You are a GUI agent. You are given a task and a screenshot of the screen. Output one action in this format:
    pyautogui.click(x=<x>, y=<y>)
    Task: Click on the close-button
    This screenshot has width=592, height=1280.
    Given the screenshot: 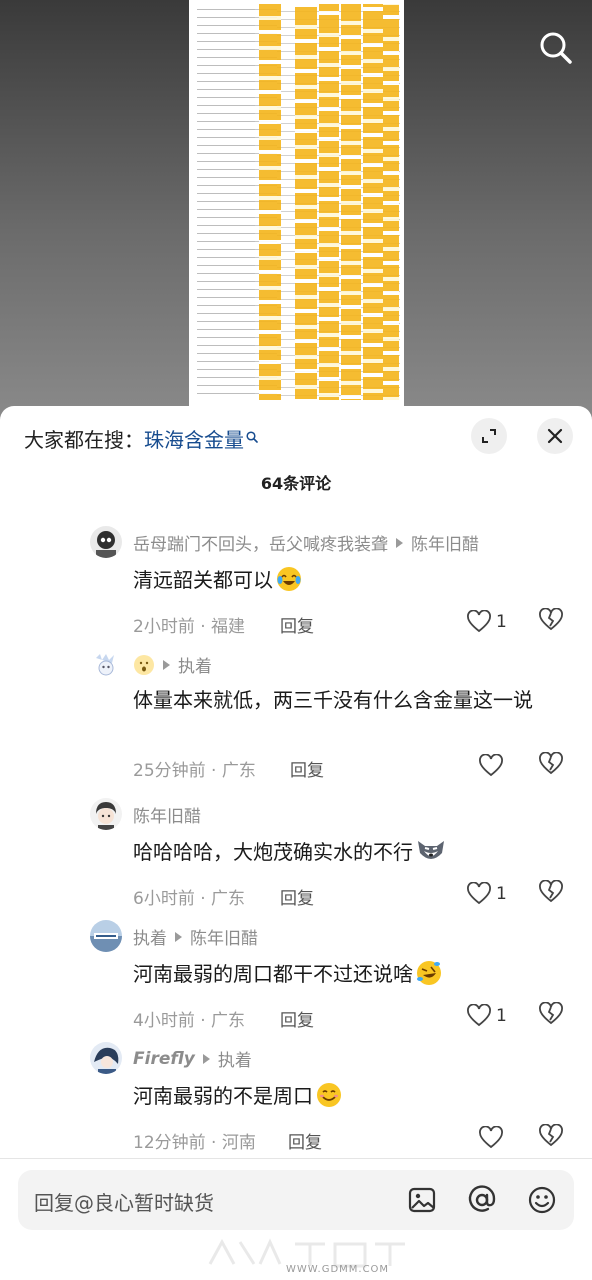 What is the action you would take?
    pyautogui.click(x=555, y=436)
    